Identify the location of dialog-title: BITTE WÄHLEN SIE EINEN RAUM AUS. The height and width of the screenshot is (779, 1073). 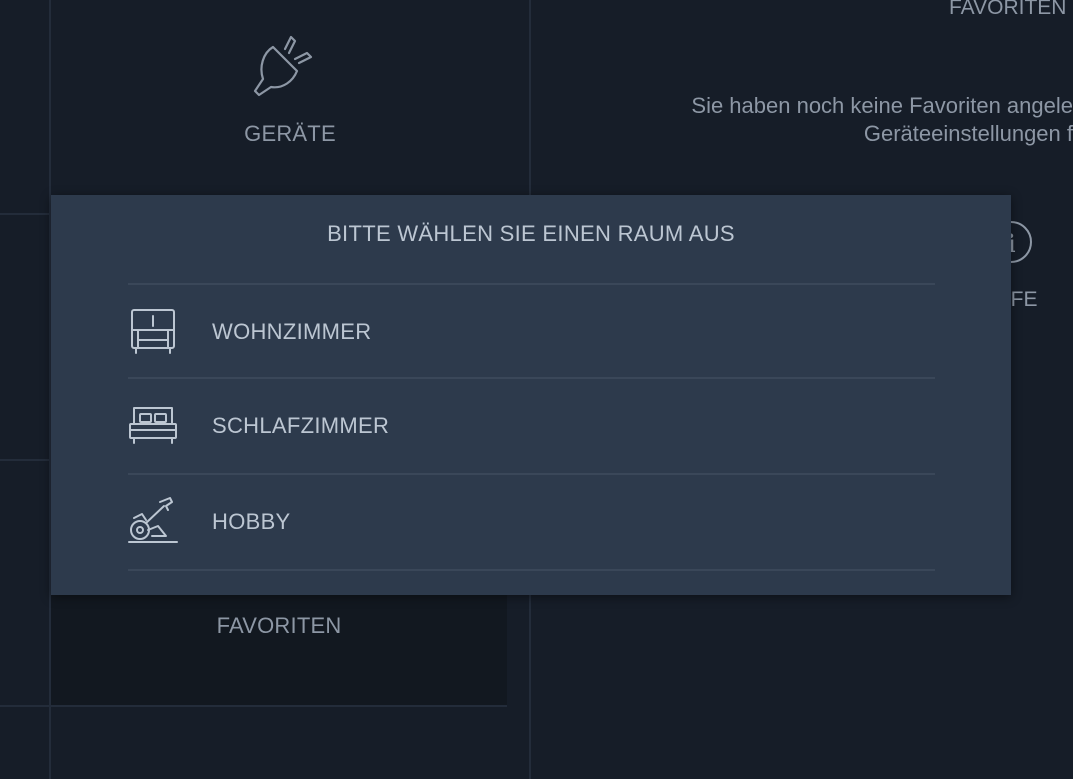
(531, 233).